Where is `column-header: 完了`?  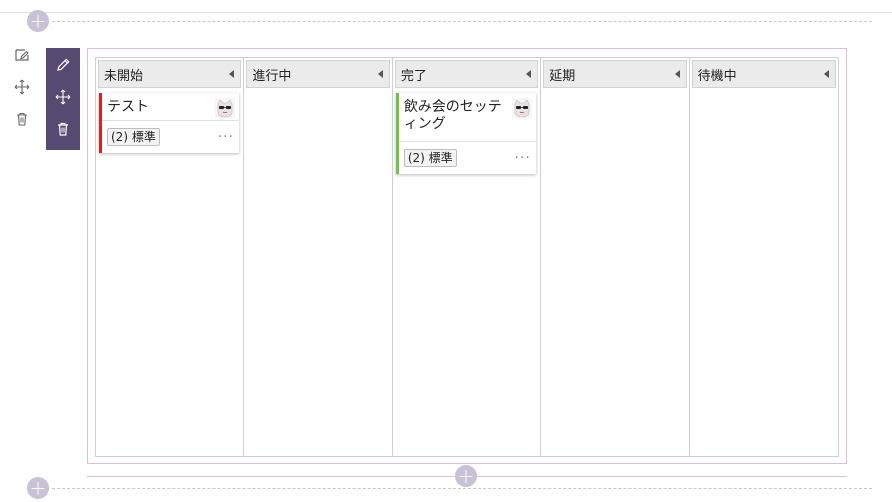 column-header: 完了 is located at coordinates (466, 74).